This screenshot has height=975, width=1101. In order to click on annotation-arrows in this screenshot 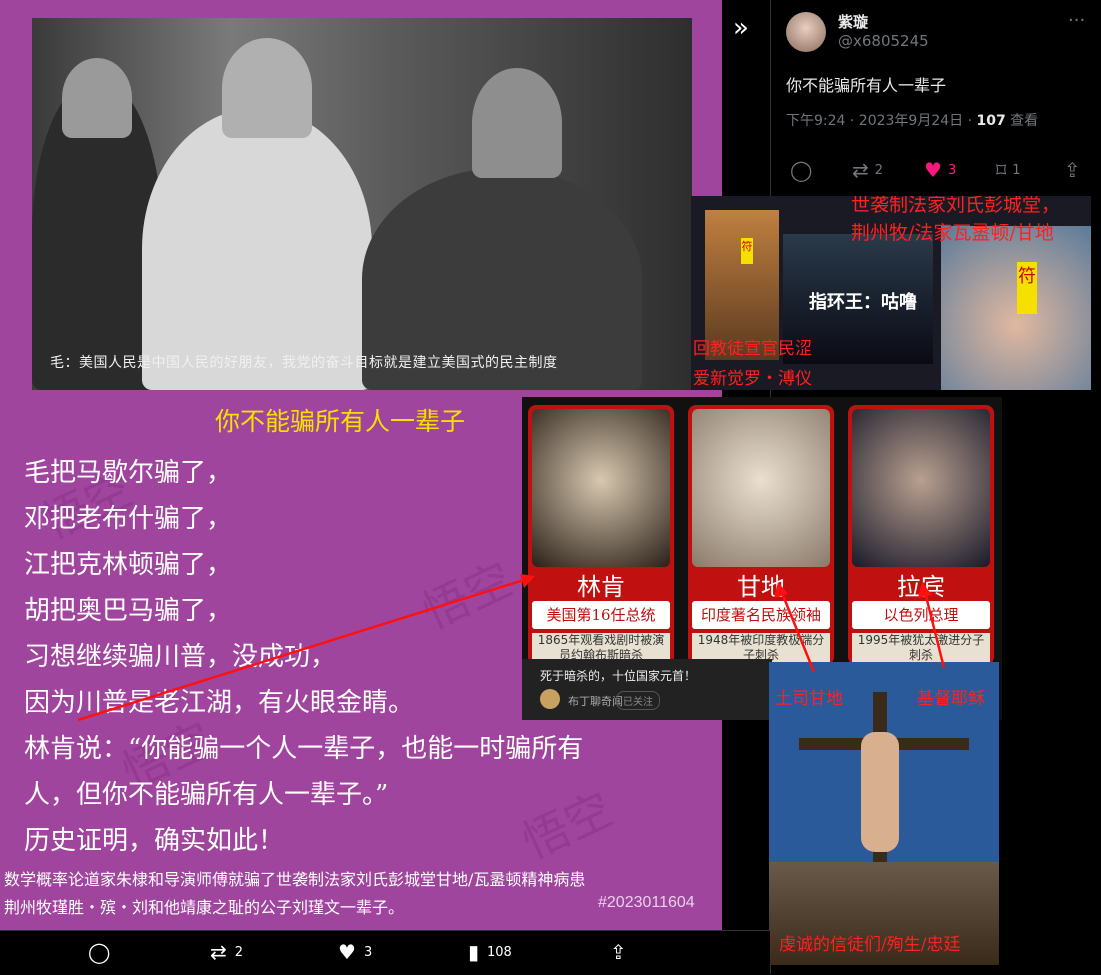, I will do `click(511, 648)`.